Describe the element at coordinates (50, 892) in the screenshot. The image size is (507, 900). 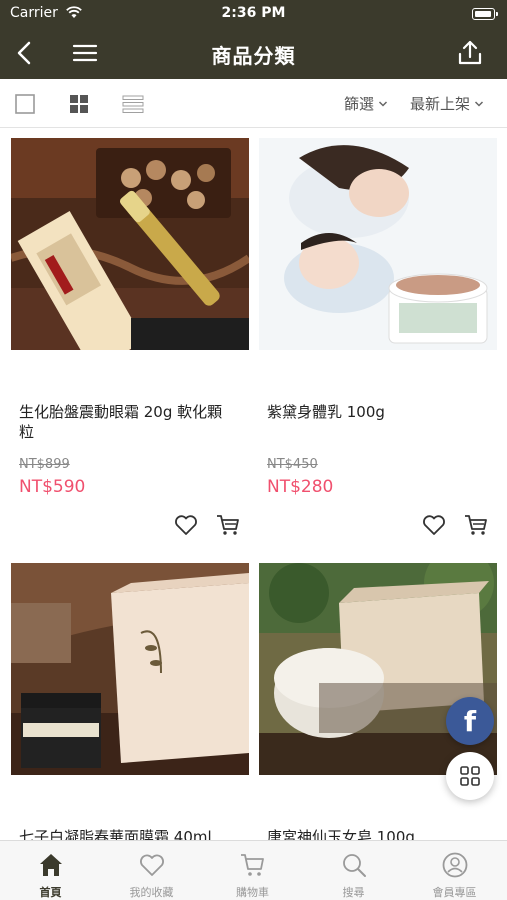
I see `tab-label: 首頁` at that location.